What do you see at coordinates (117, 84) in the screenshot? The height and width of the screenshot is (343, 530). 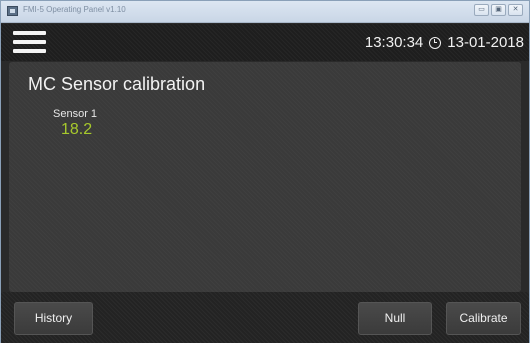 I see `page-title: MC Sensor calibration` at bounding box center [117, 84].